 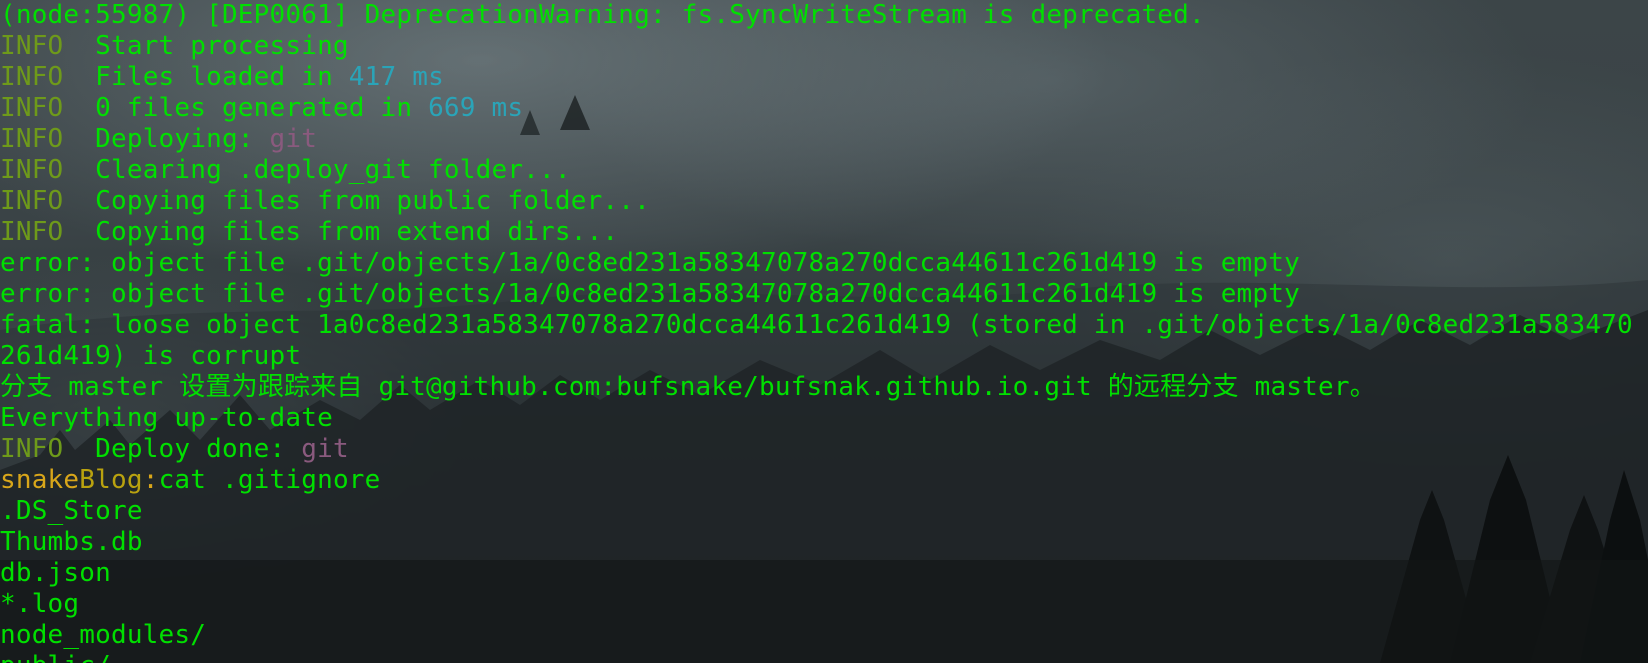 What do you see at coordinates (166, 139) in the screenshot?
I see `log-message: Deploying:` at bounding box center [166, 139].